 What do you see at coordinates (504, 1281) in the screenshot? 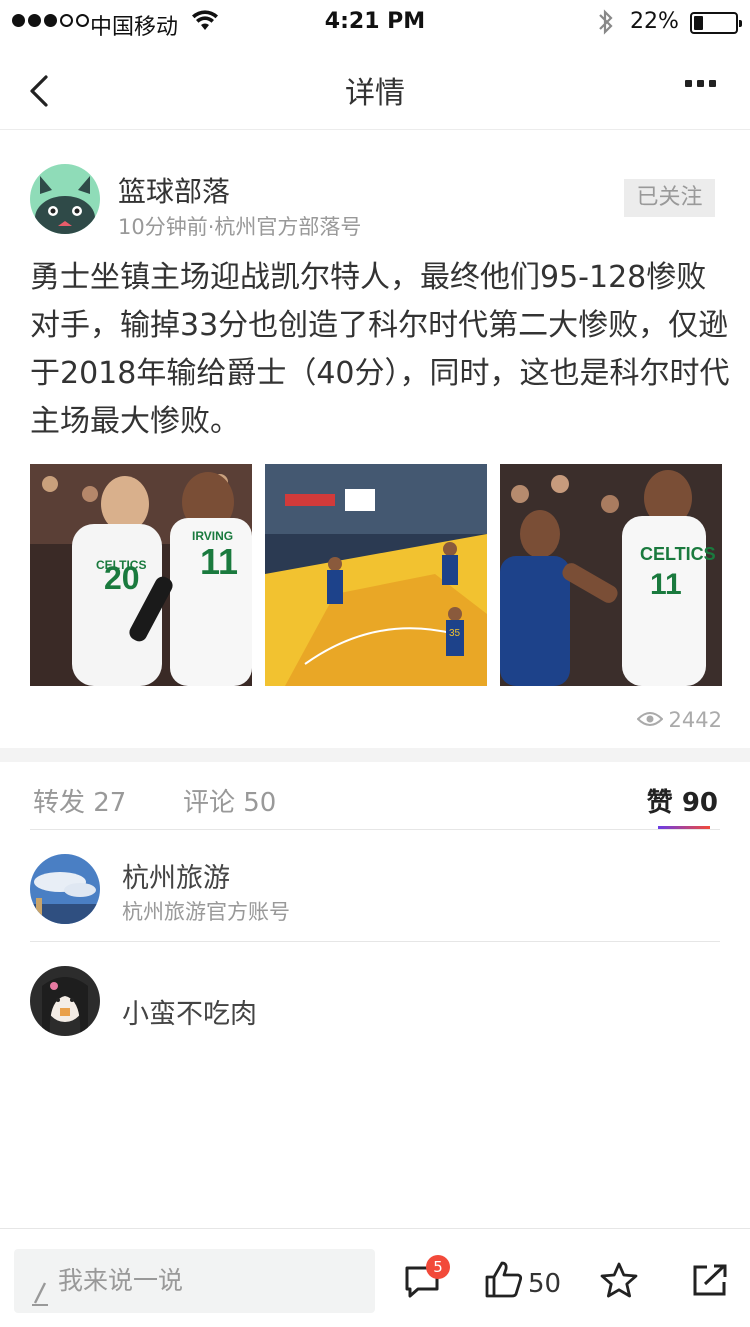
I see `thumbs-up-icon` at bounding box center [504, 1281].